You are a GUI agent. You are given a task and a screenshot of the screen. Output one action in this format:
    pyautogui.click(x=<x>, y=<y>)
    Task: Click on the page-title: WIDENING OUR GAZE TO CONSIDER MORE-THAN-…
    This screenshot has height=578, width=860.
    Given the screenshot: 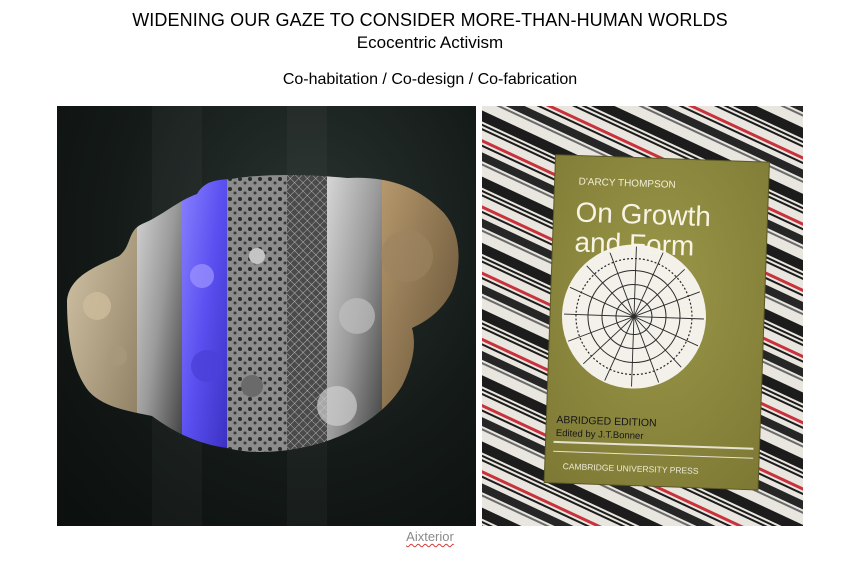 What is the action you would take?
    pyautogui.click(x=430, y=20)
    